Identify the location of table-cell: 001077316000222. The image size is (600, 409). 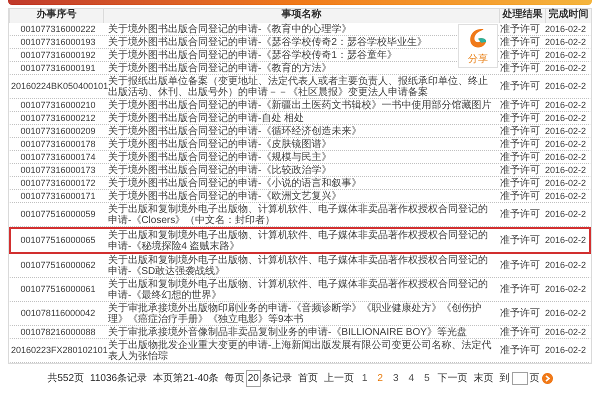
(58, 29).